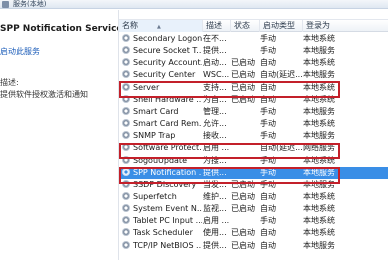 The width and height of the screenshot is (388, 260). I want to click on sort-ascending-icon: ▲, so click(159, 27).